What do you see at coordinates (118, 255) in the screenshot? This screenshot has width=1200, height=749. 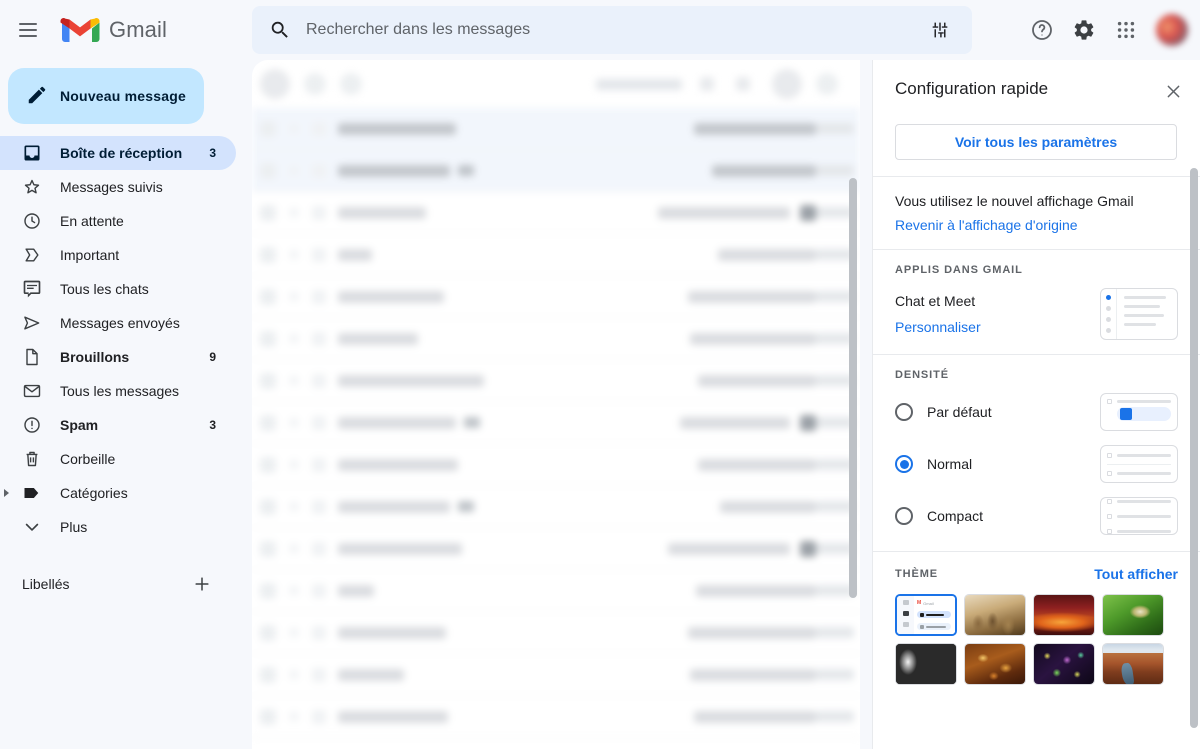 I see `sidebar-item-important: Important` at bounding box center [118, 255].